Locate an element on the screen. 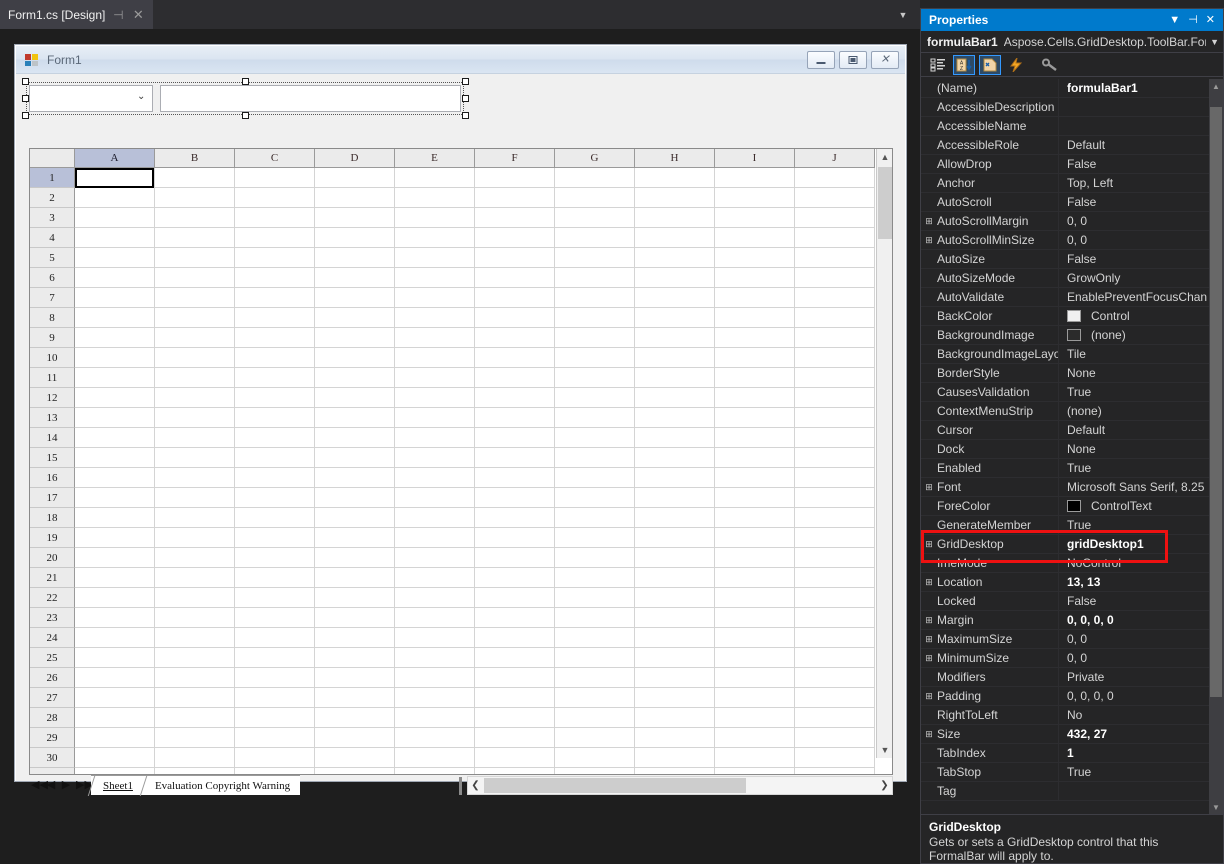 The width and height of the screenshot is (1224, 864). cell-A5 is located at coordinates (115, 258).